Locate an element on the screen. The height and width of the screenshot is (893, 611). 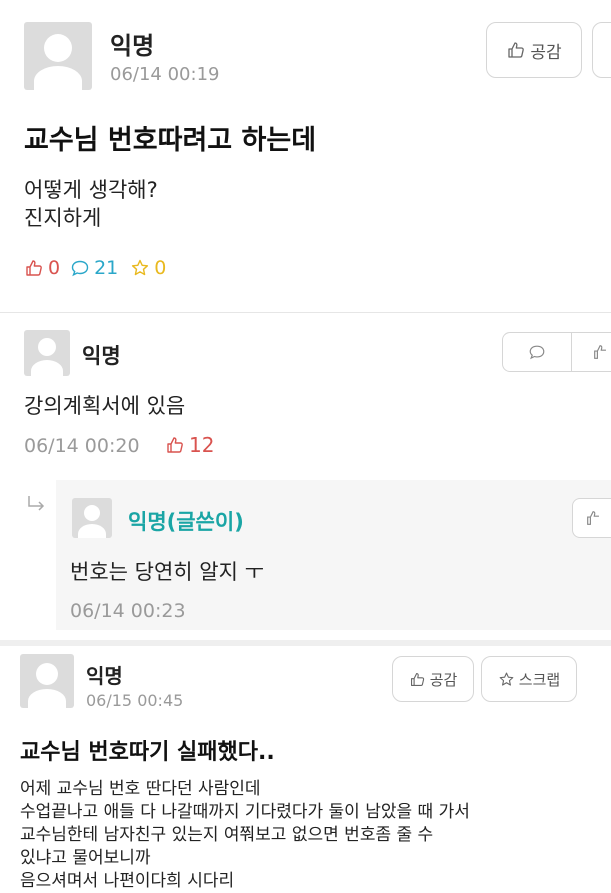
like-count: 0 is located at coordinates (54, 268).